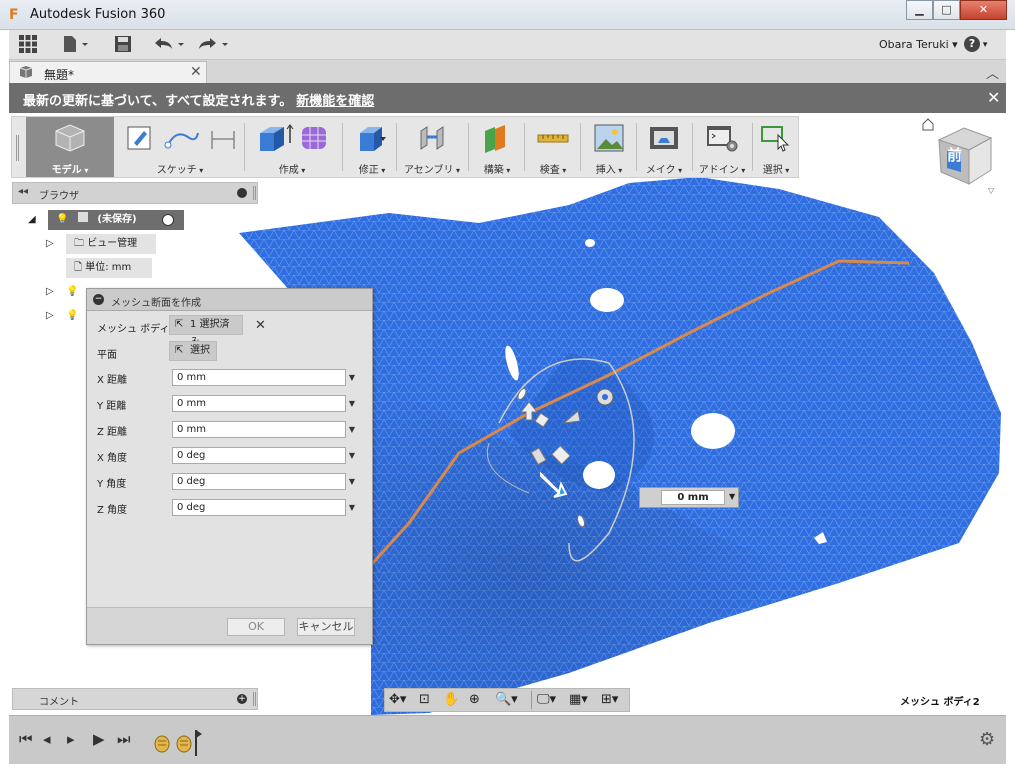  What do you see at coordinates (987, 739) in the screenshot?
I see `timeline-settings-gear-icon: ⚙` at bounding box center [987, 739].